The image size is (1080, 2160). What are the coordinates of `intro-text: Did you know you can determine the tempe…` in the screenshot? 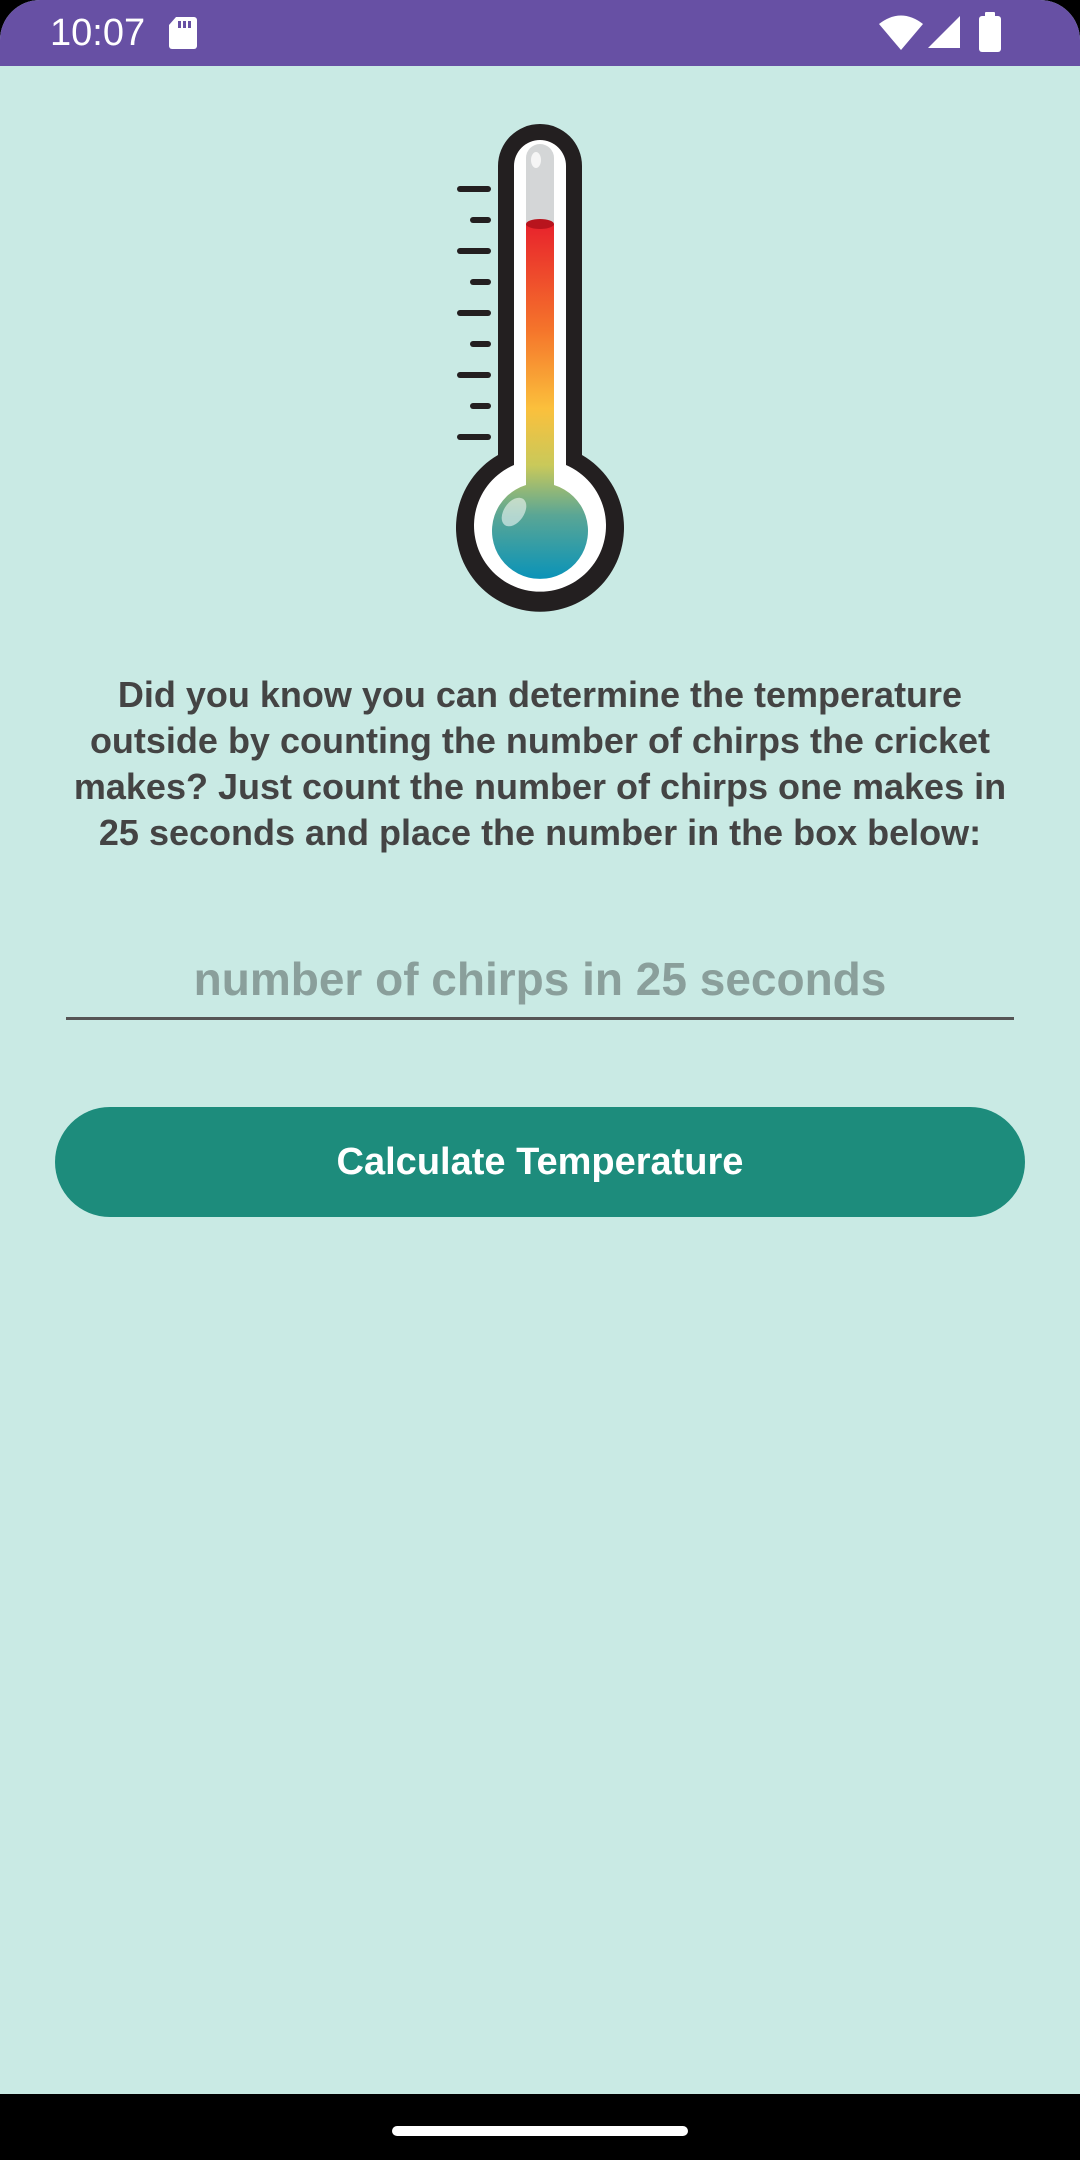 It's located at (540, 763).